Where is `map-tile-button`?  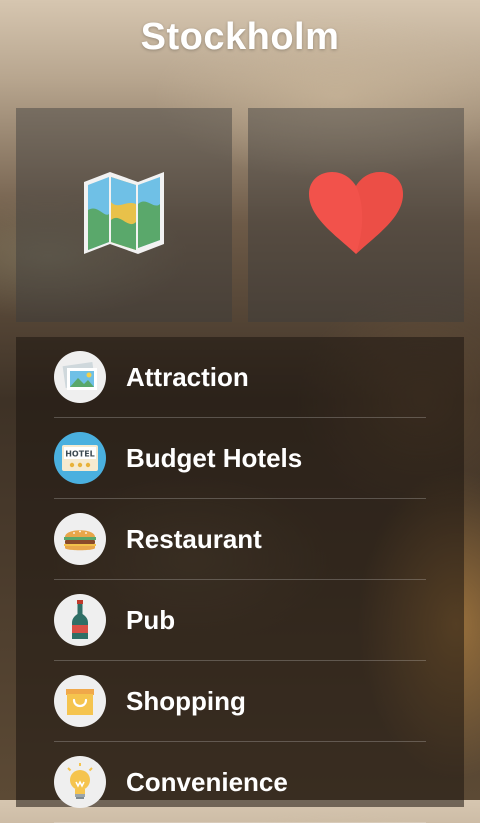
map-tile-button is located at coordinates (124, 215).